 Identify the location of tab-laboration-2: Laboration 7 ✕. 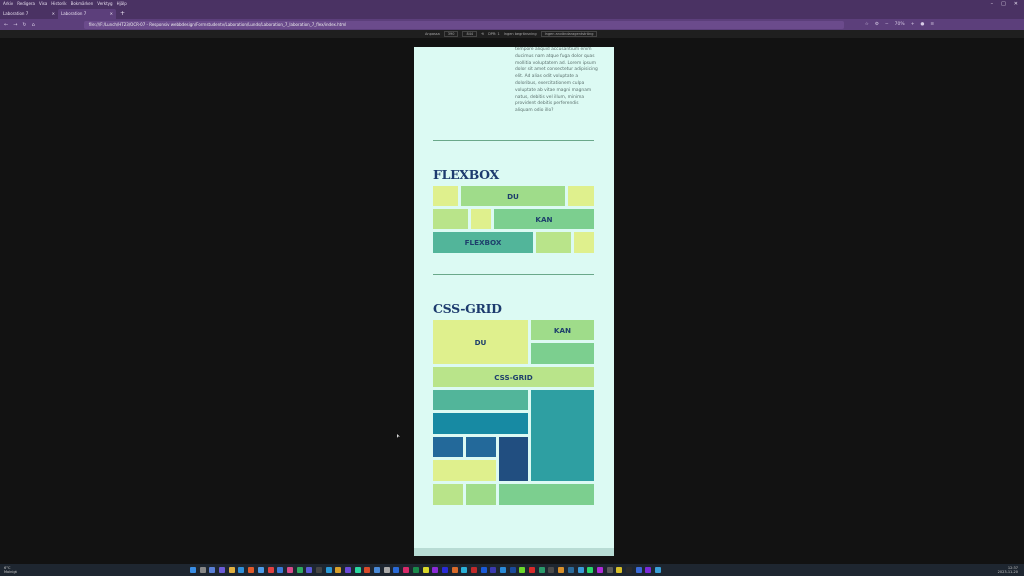
(87, 14).